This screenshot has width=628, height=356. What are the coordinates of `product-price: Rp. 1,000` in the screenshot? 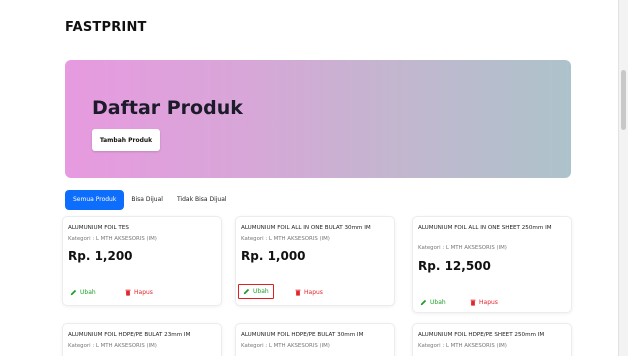 It's located at (273, 256).